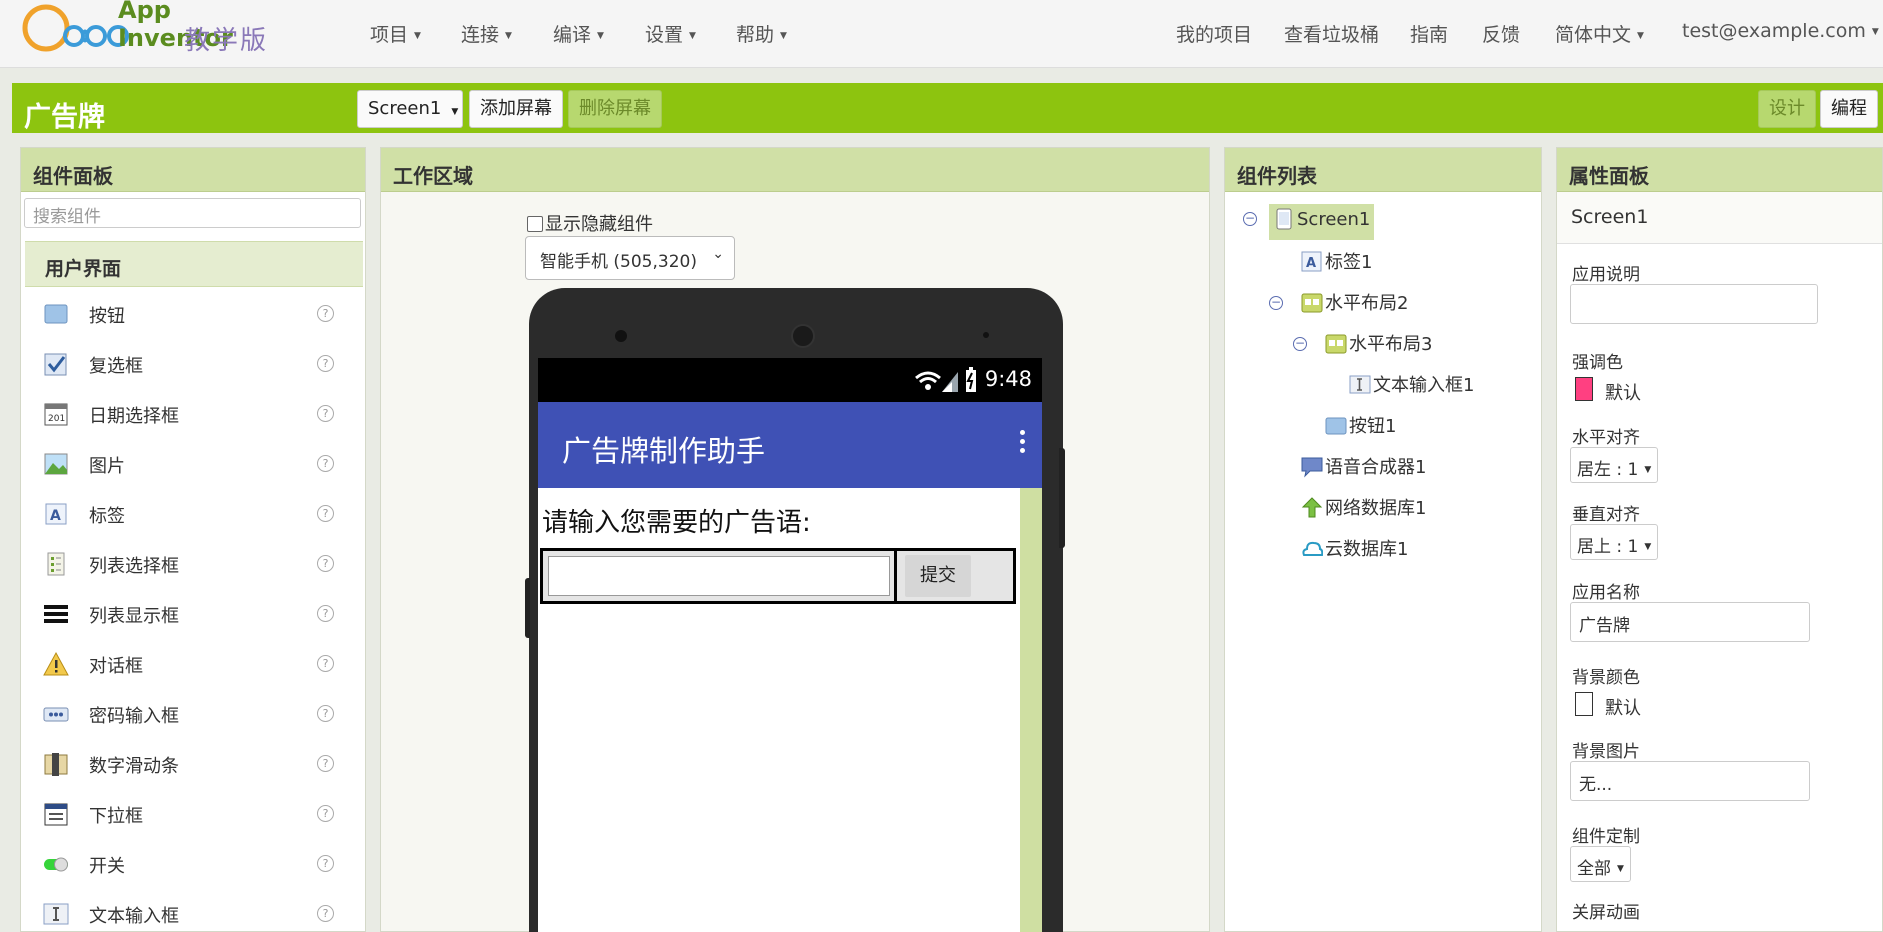  What do you see at coordinates (1606, 438) in the screenshot?
I see `prop-halign-label: 水平对齐` at bounding box center [1606, 438].